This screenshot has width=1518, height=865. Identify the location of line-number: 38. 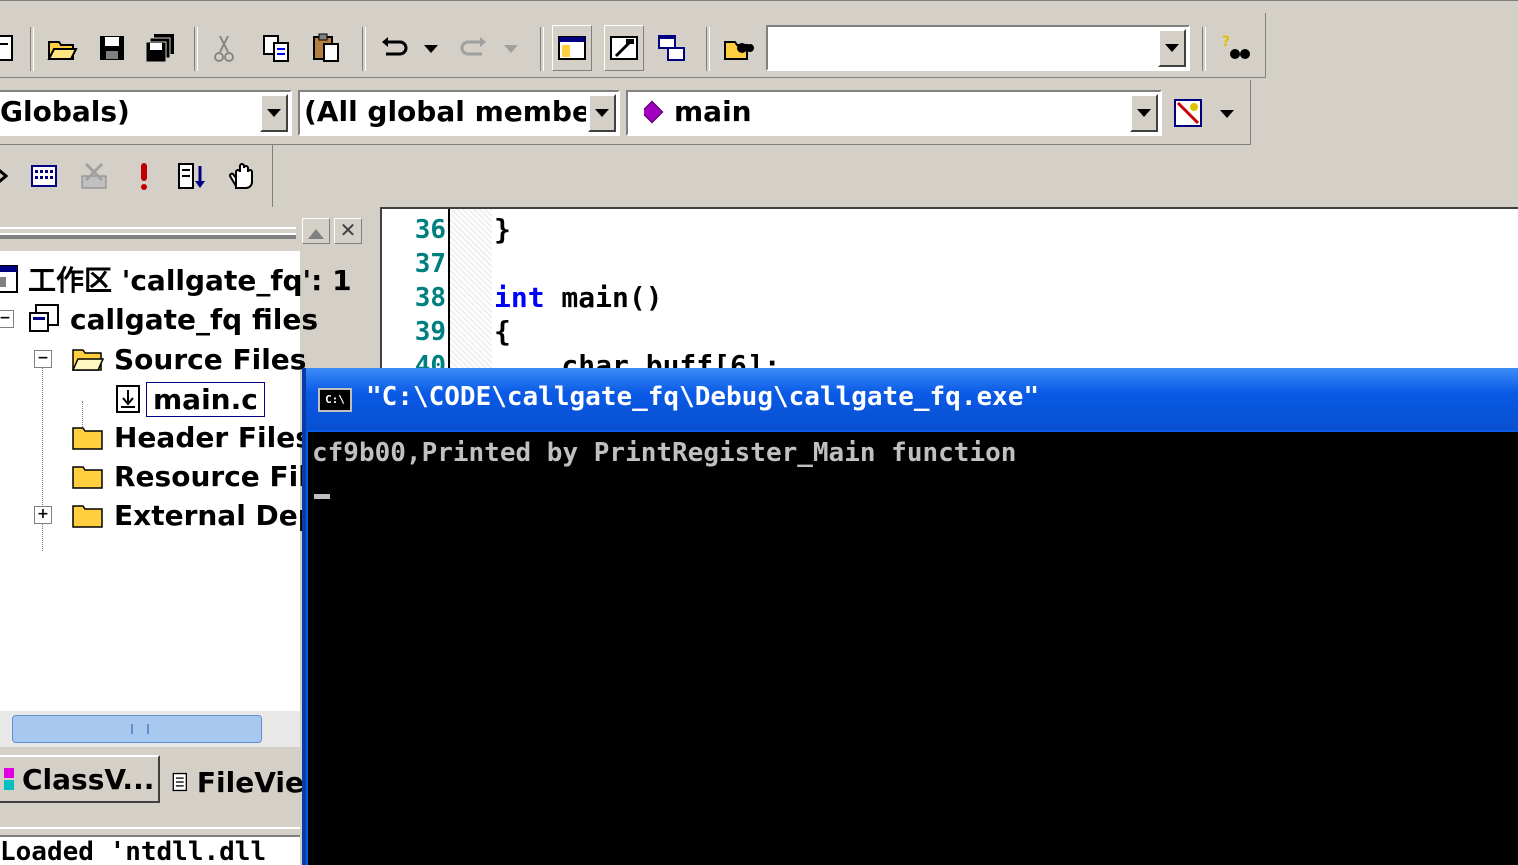
(430, 298).